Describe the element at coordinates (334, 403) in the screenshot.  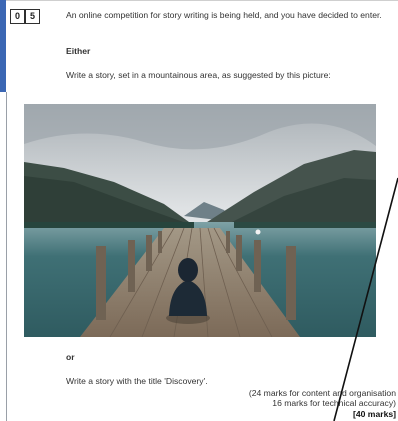
I see `marks-technical-accuracy: 16 marks for technical accuracy)` at that location.